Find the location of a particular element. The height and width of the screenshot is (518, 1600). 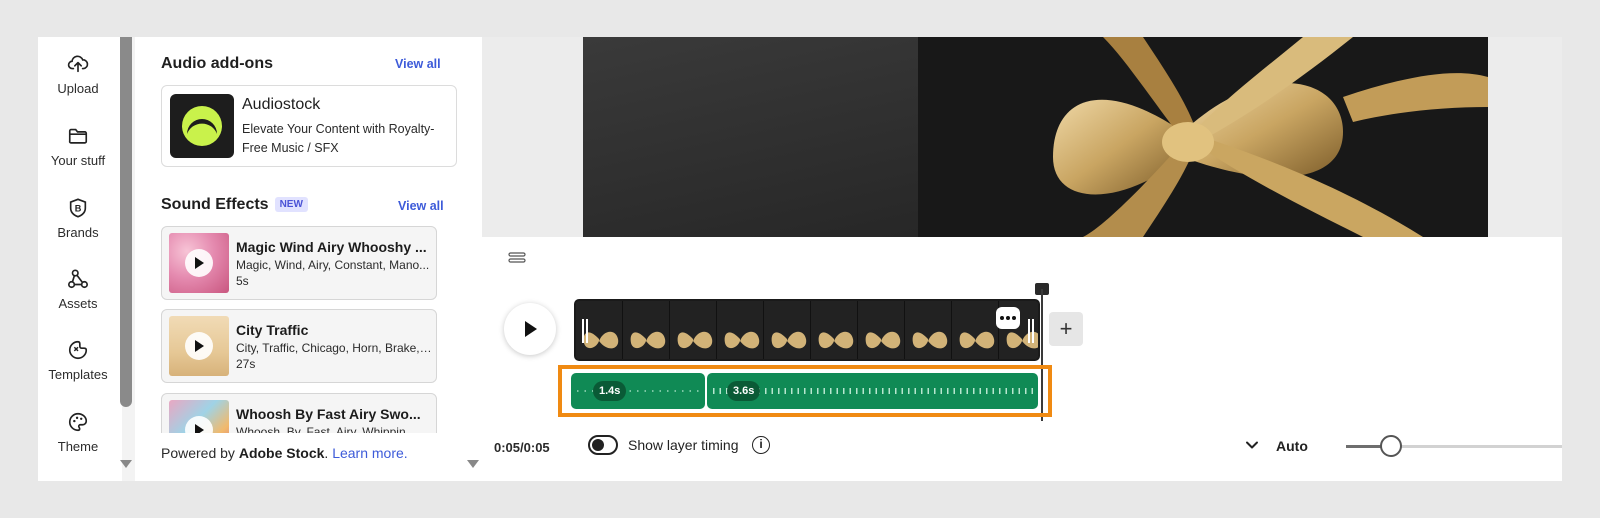

audiostock-logo is located at coordinates (202, 126).